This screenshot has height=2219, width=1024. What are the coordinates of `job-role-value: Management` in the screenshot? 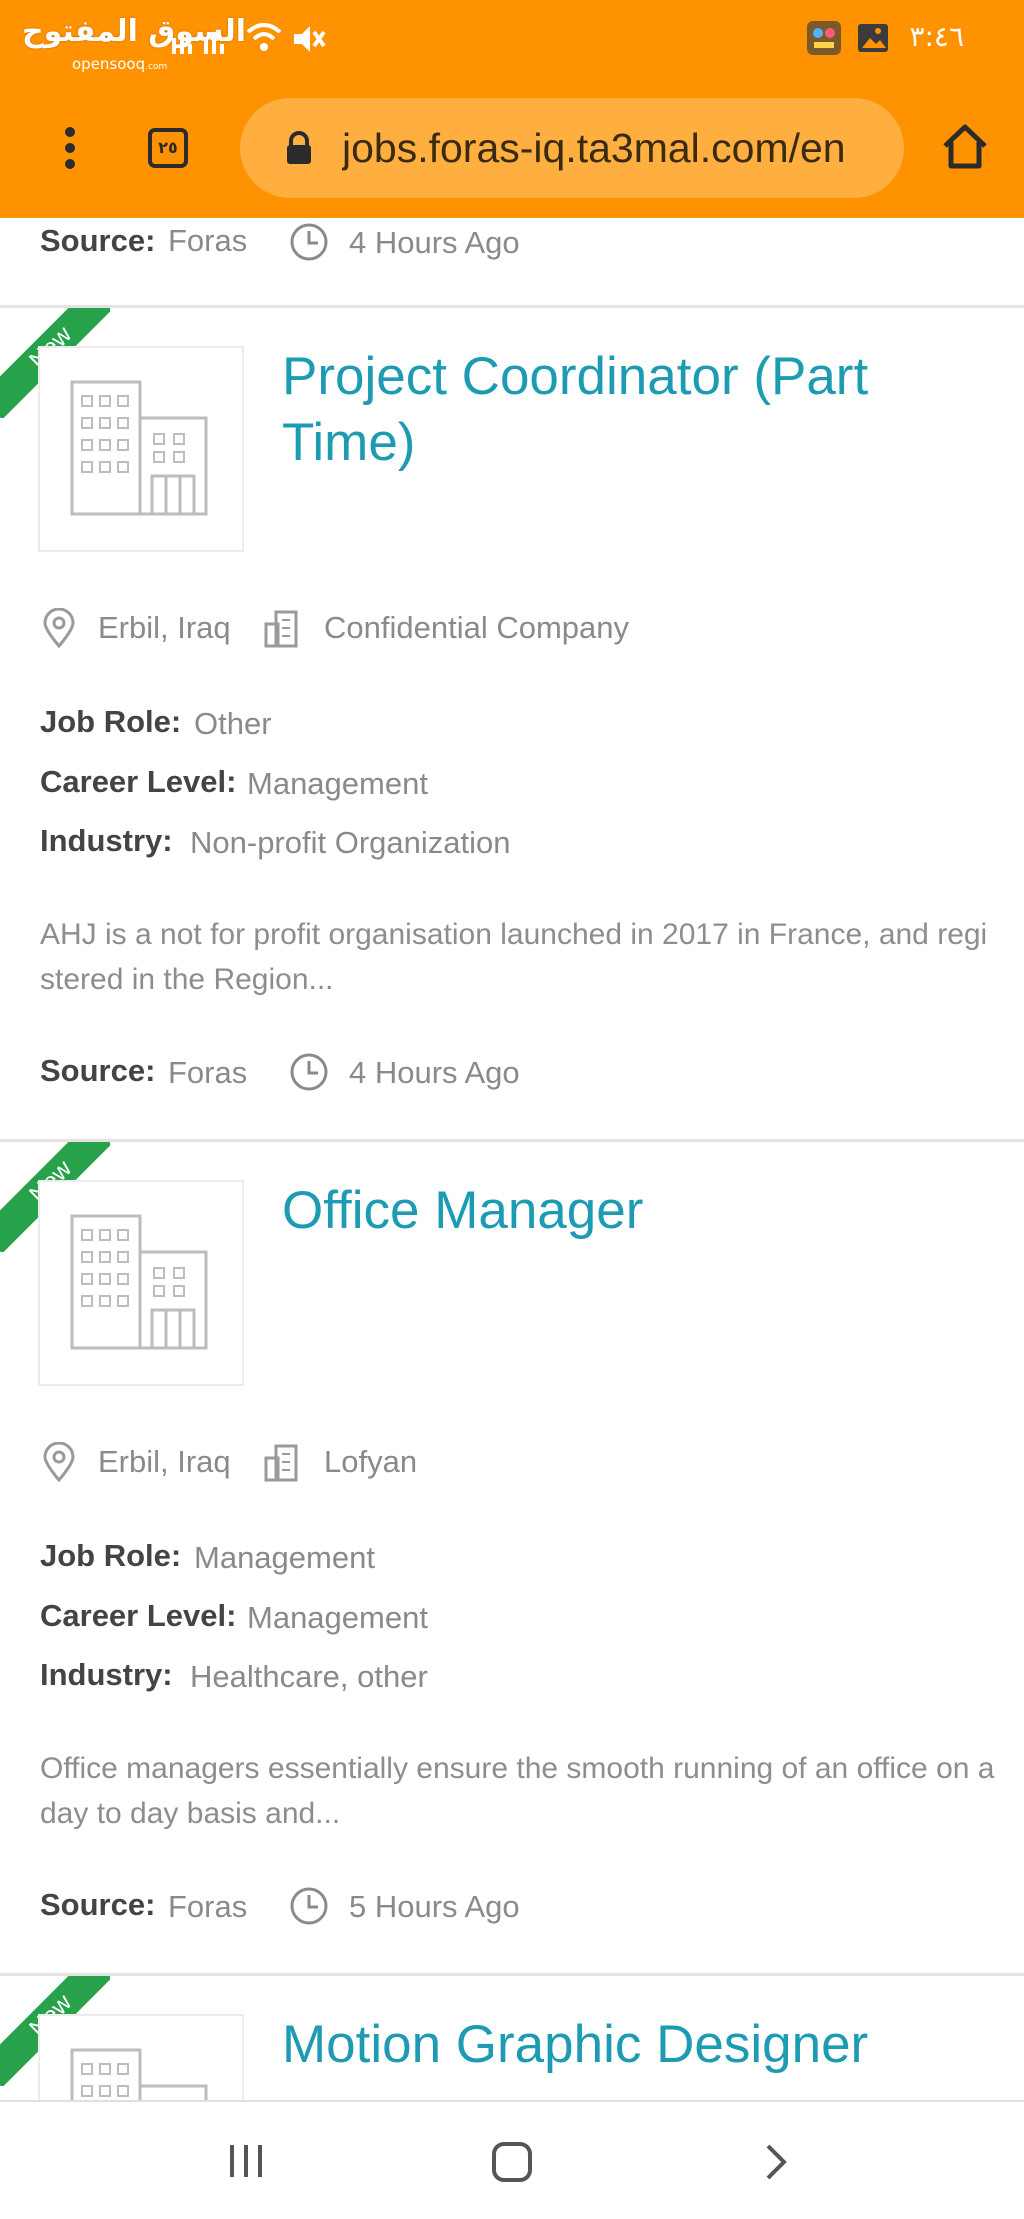 It's located at (284, 1557).